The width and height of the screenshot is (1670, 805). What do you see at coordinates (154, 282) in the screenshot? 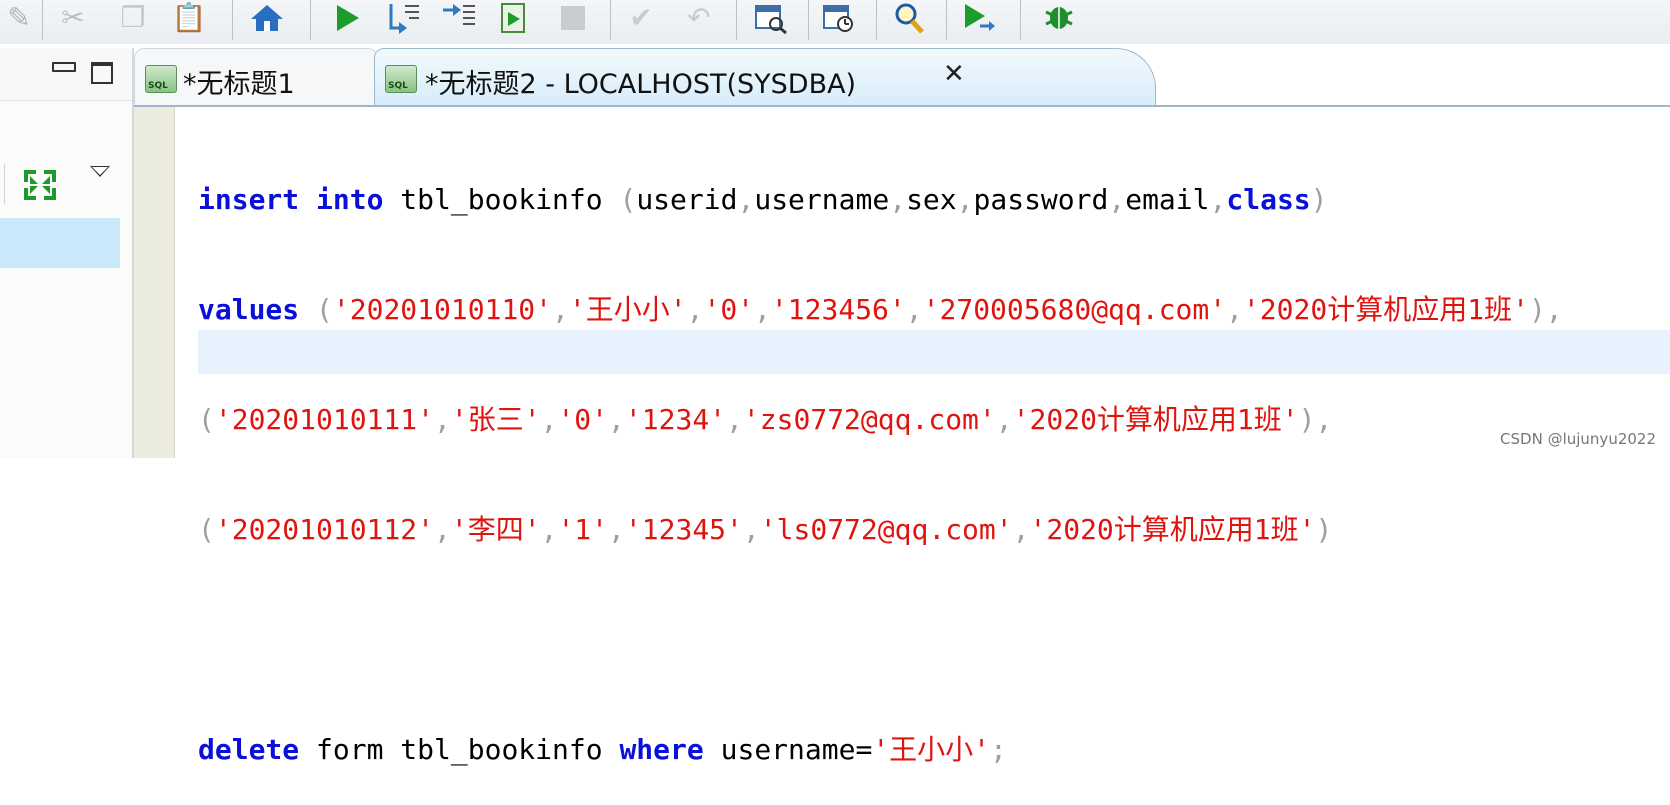
I see `editor-gutter` at bounding box center [154, 282].